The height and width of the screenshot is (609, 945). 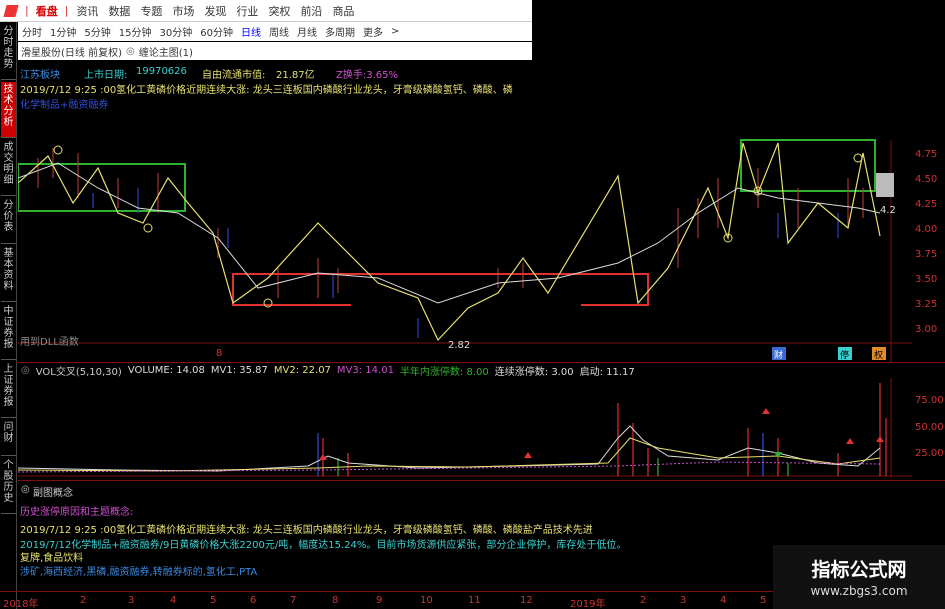 I want to click on period-week: 周线, so click(x=279, y=31).